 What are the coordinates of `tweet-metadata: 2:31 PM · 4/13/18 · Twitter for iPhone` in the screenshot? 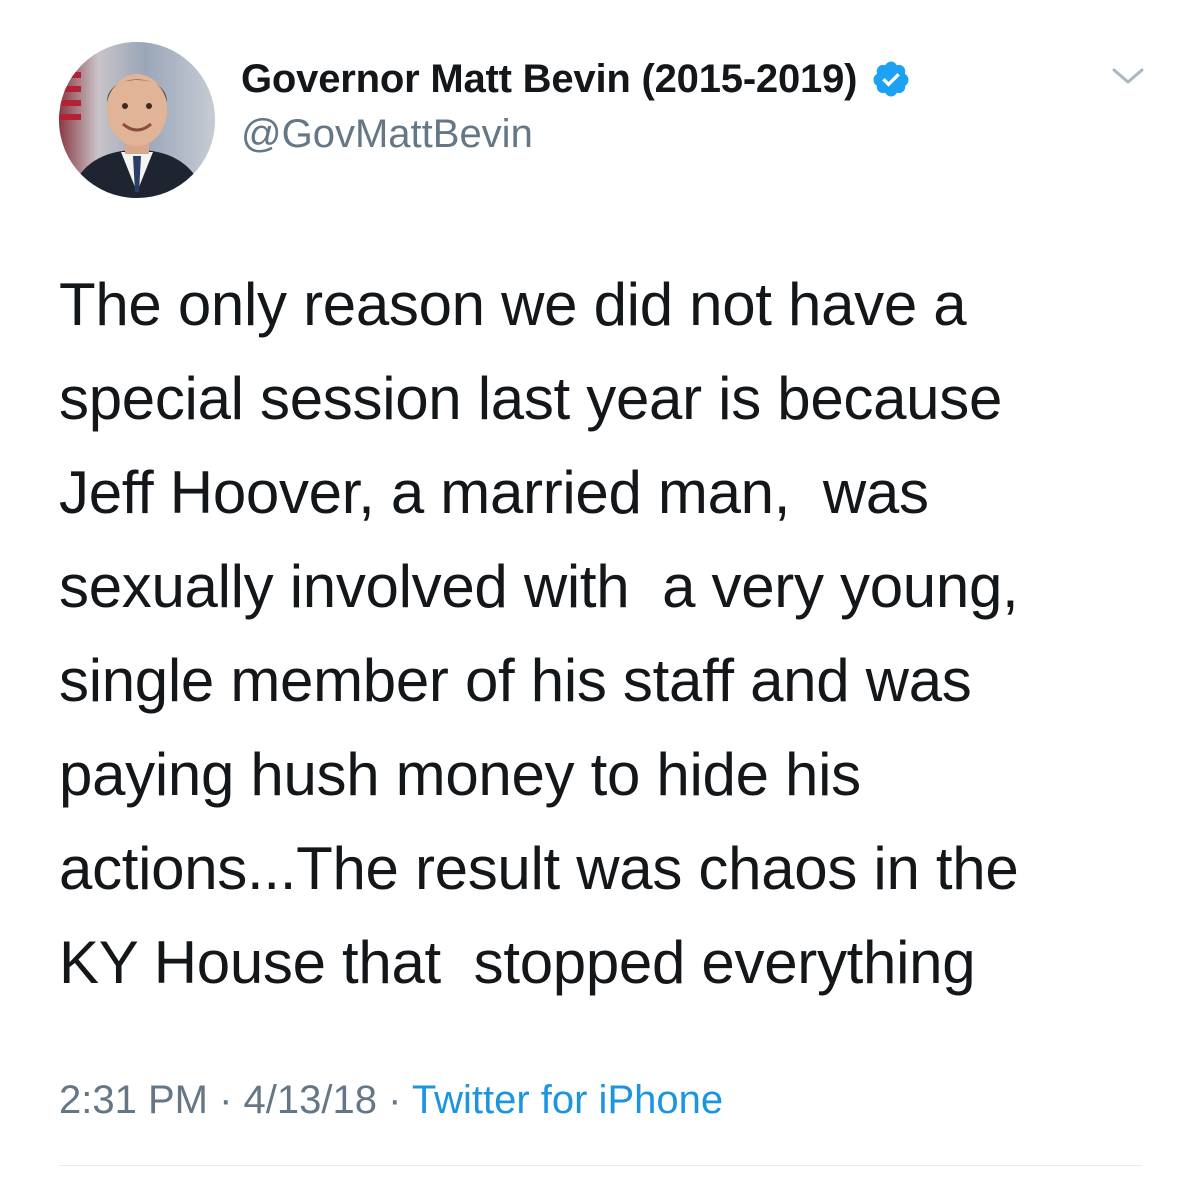 It's located at (391, 1100).